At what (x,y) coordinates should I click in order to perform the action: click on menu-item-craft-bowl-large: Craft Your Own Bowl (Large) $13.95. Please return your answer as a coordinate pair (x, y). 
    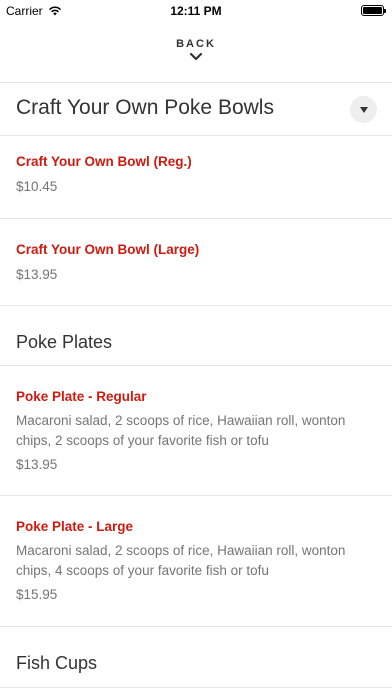
    Looking at the image, I should click on (196, 272).